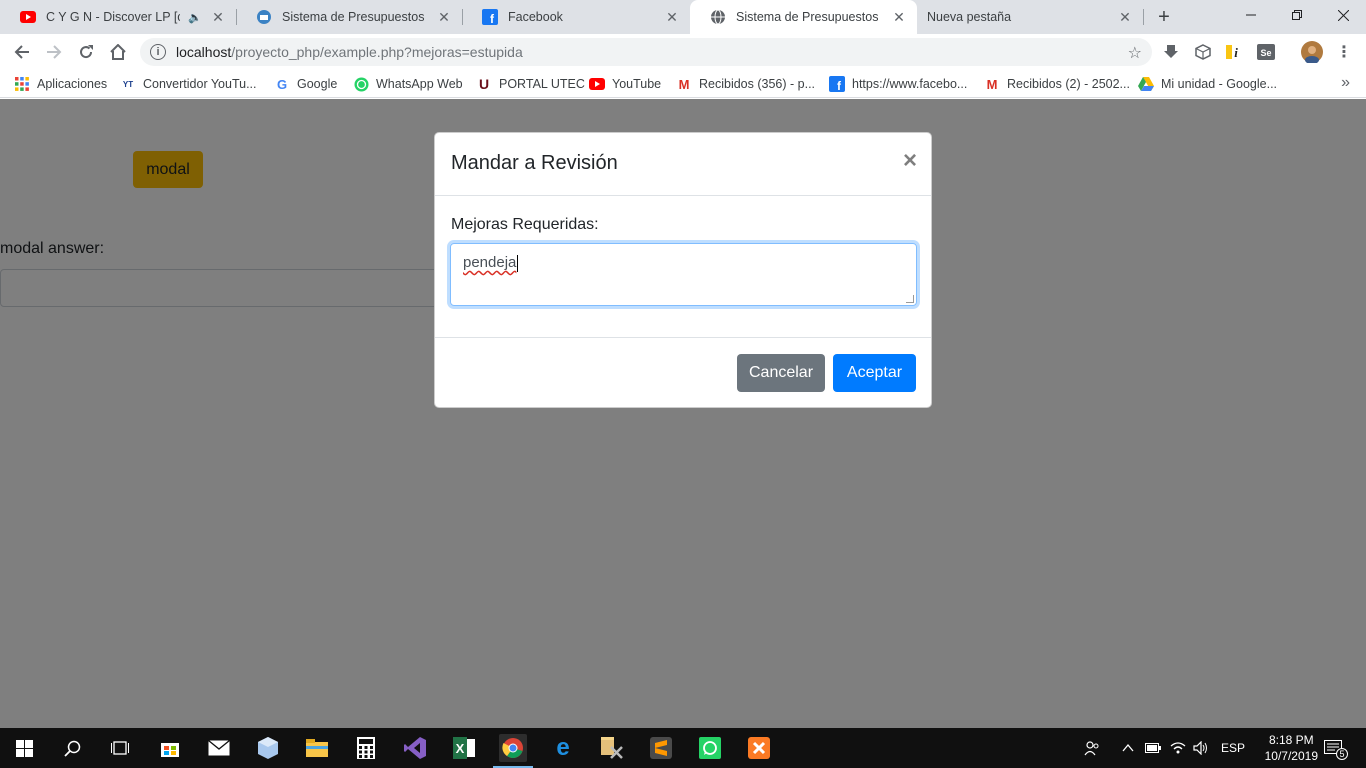  What do you see at coordinates (60, 84) in the screenshot?
I see `bookmark-aplicaciones: Aplicaciones` at bounding box center [60, 84].